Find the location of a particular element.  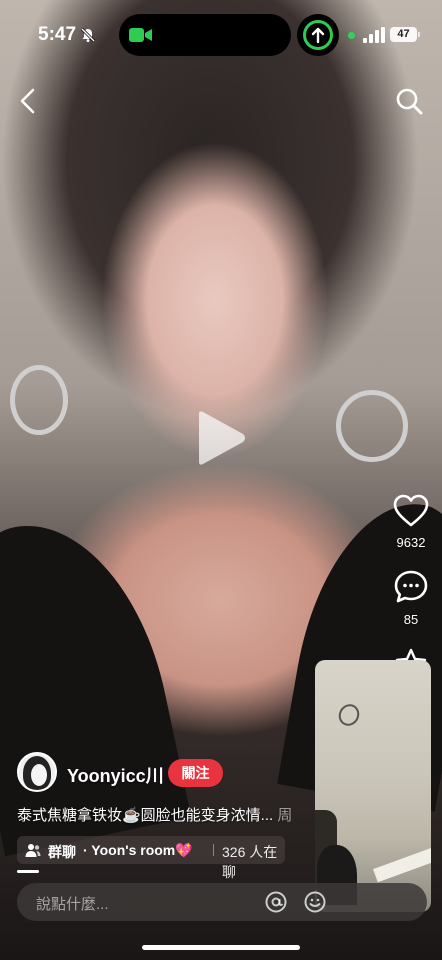

upload-ring is located at coordinates (318, 35).